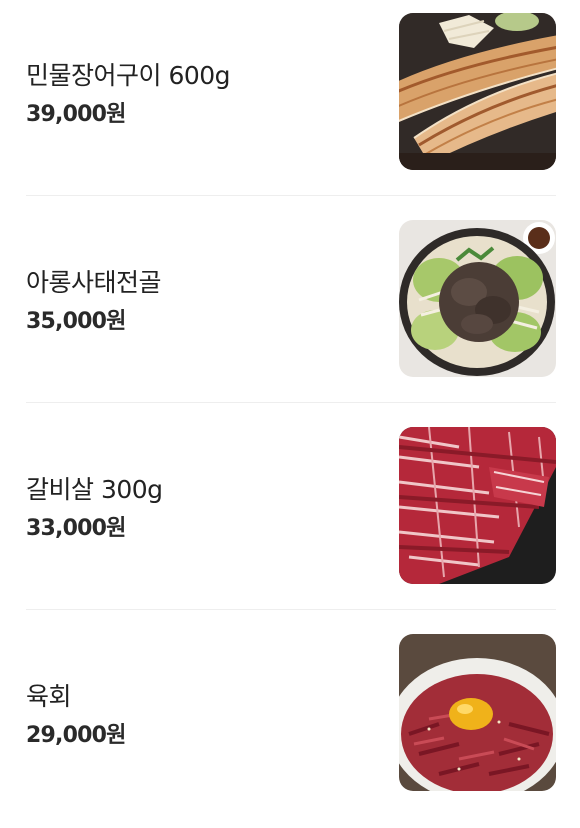 This screenshot has width=580, height=828. Describe the element at coordinates (128, 75) in the screenshot. I see `menu-item-name: 민물장어구이 600g` at that location.